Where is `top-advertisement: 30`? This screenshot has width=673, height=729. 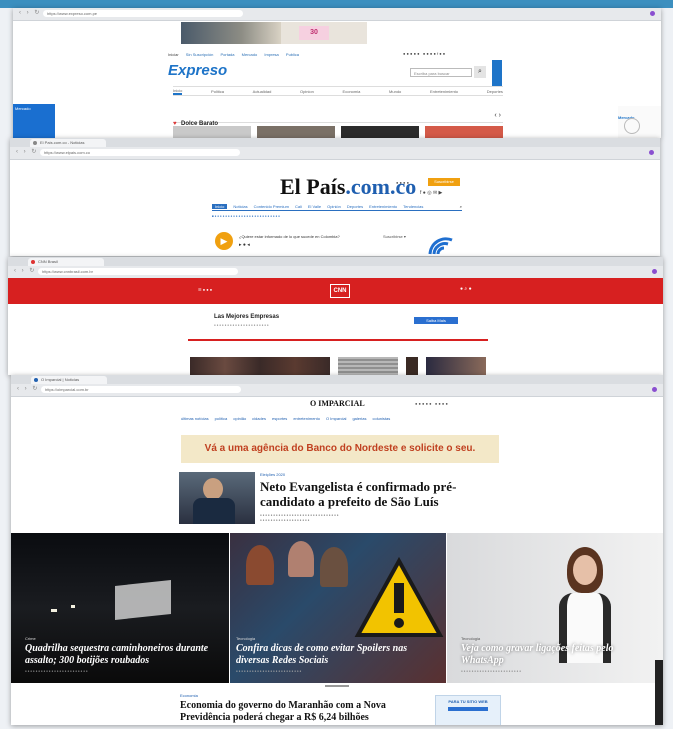
top-advertisement: 30 is located at coordinates (274, 33).